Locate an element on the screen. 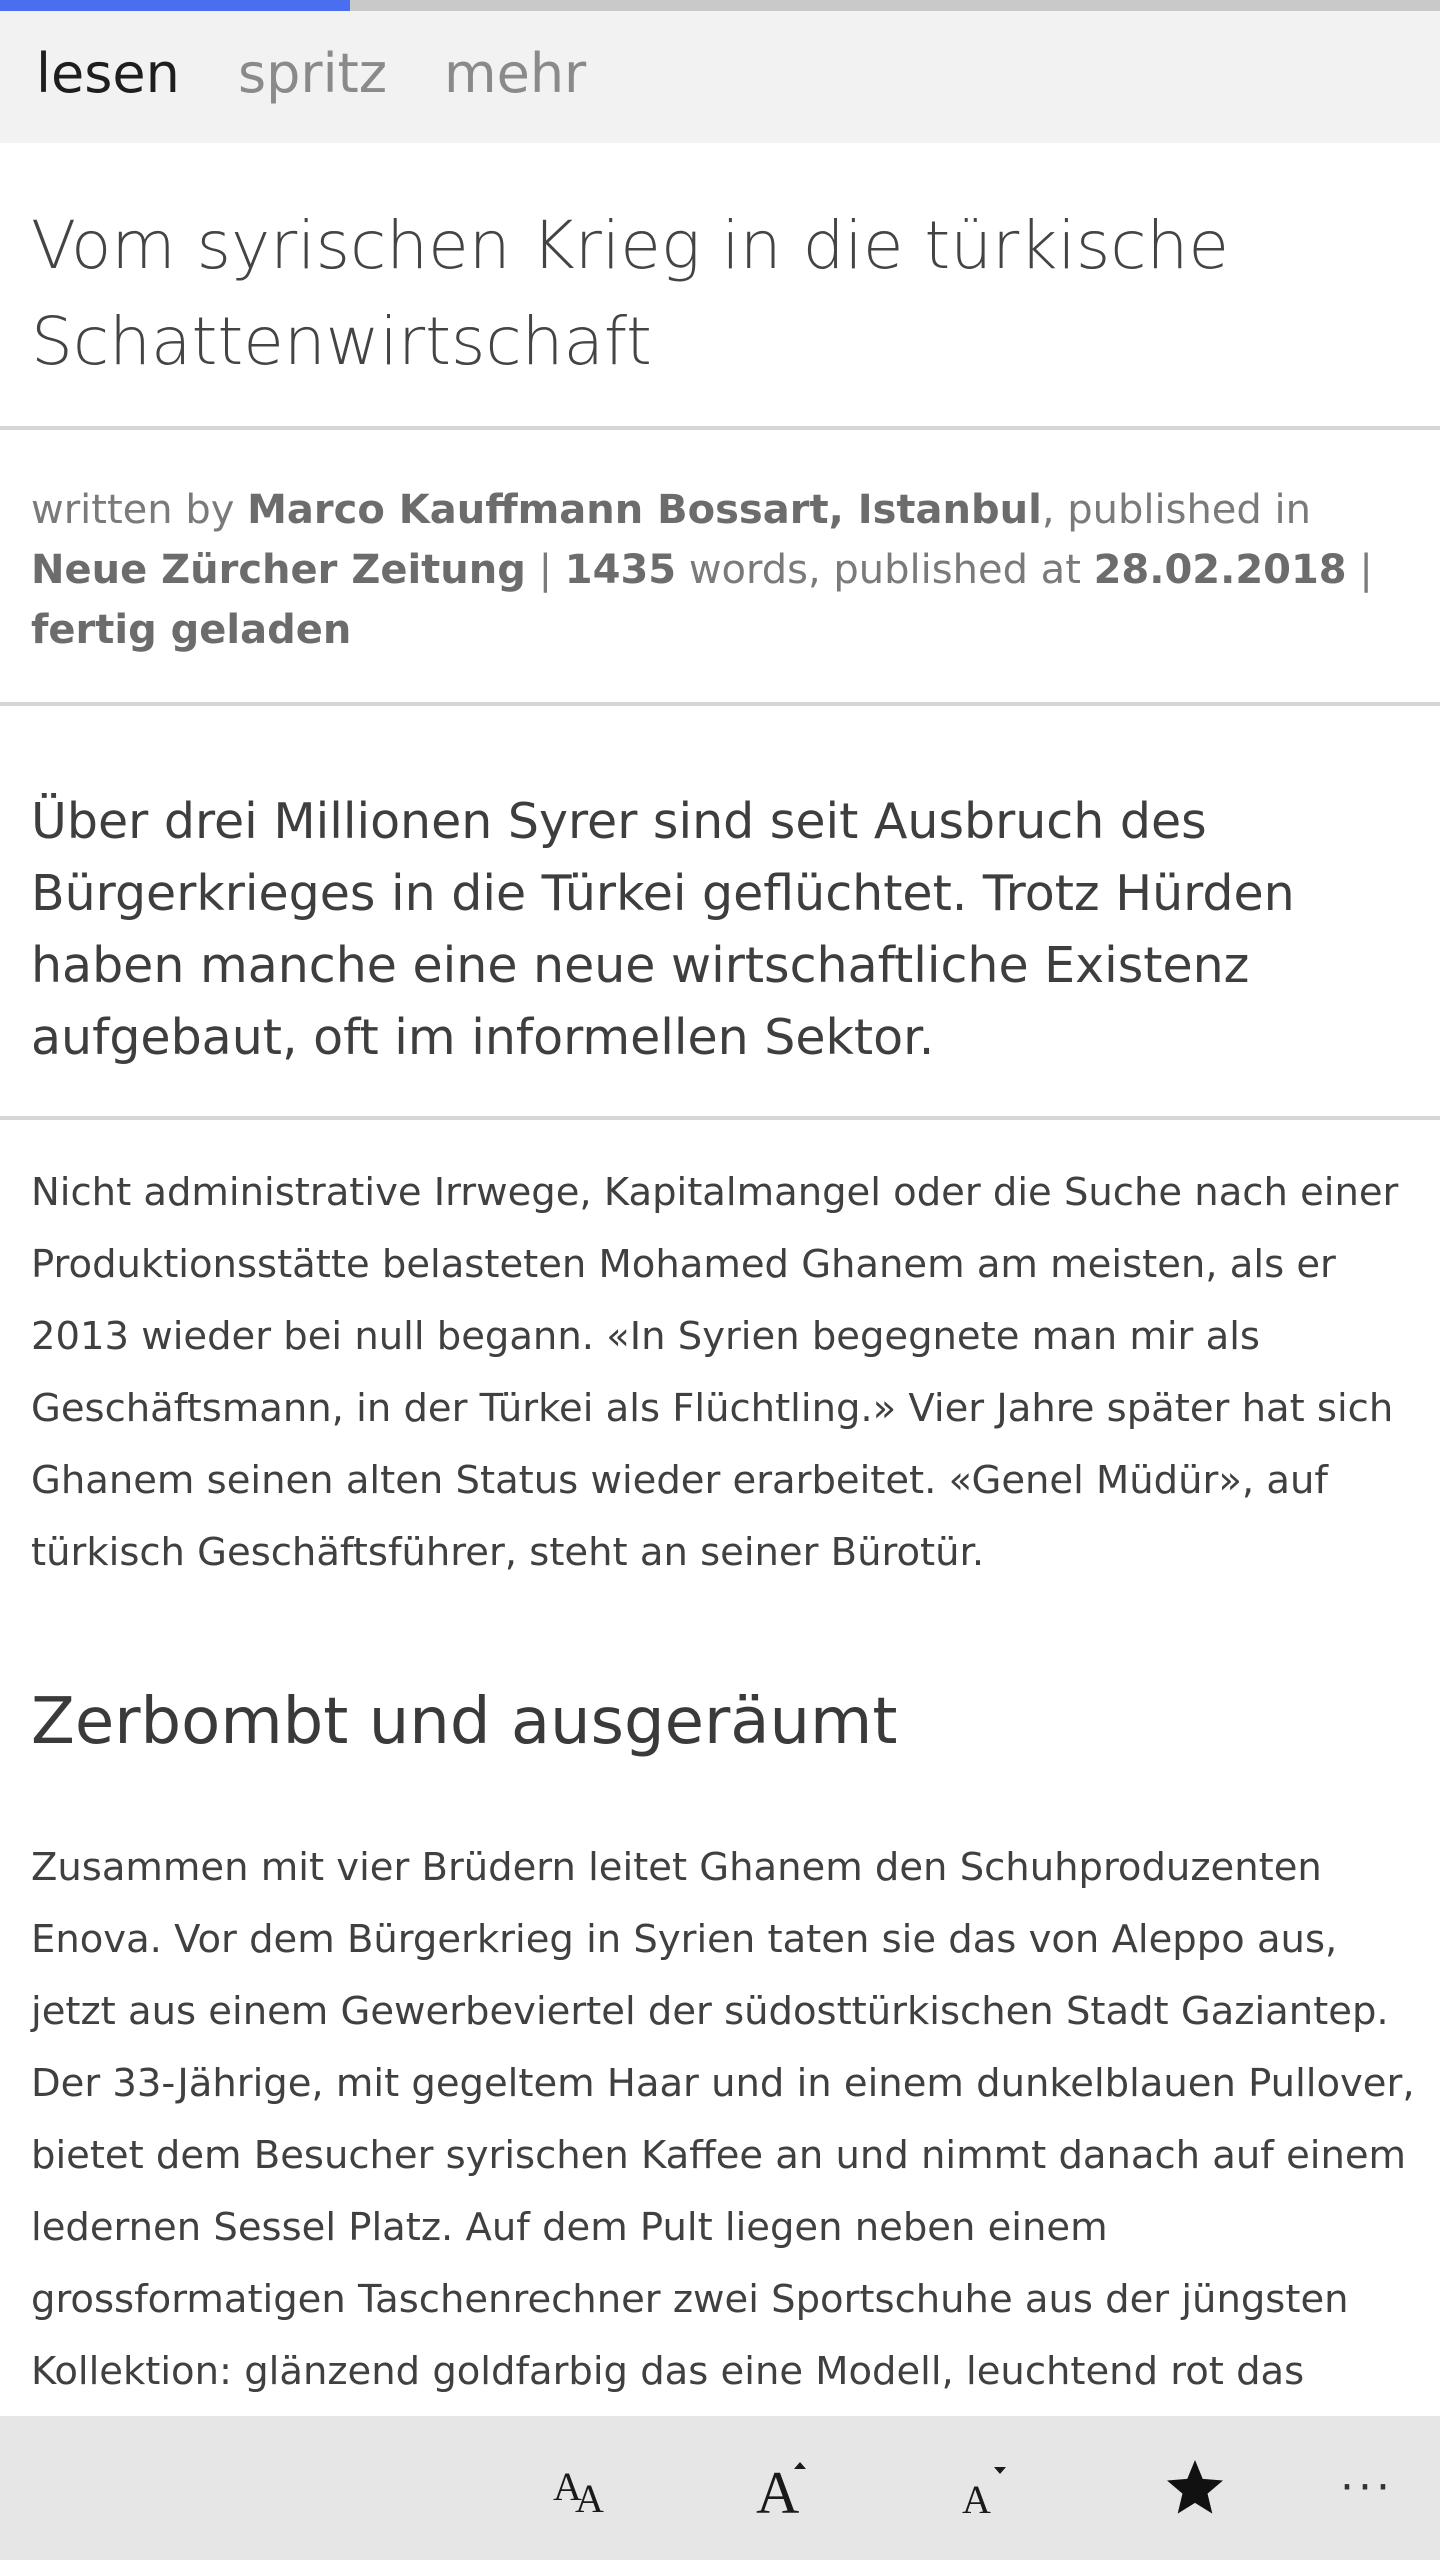  publication: Neue Zürcher Zeitung is located at coordinates (278, 570).